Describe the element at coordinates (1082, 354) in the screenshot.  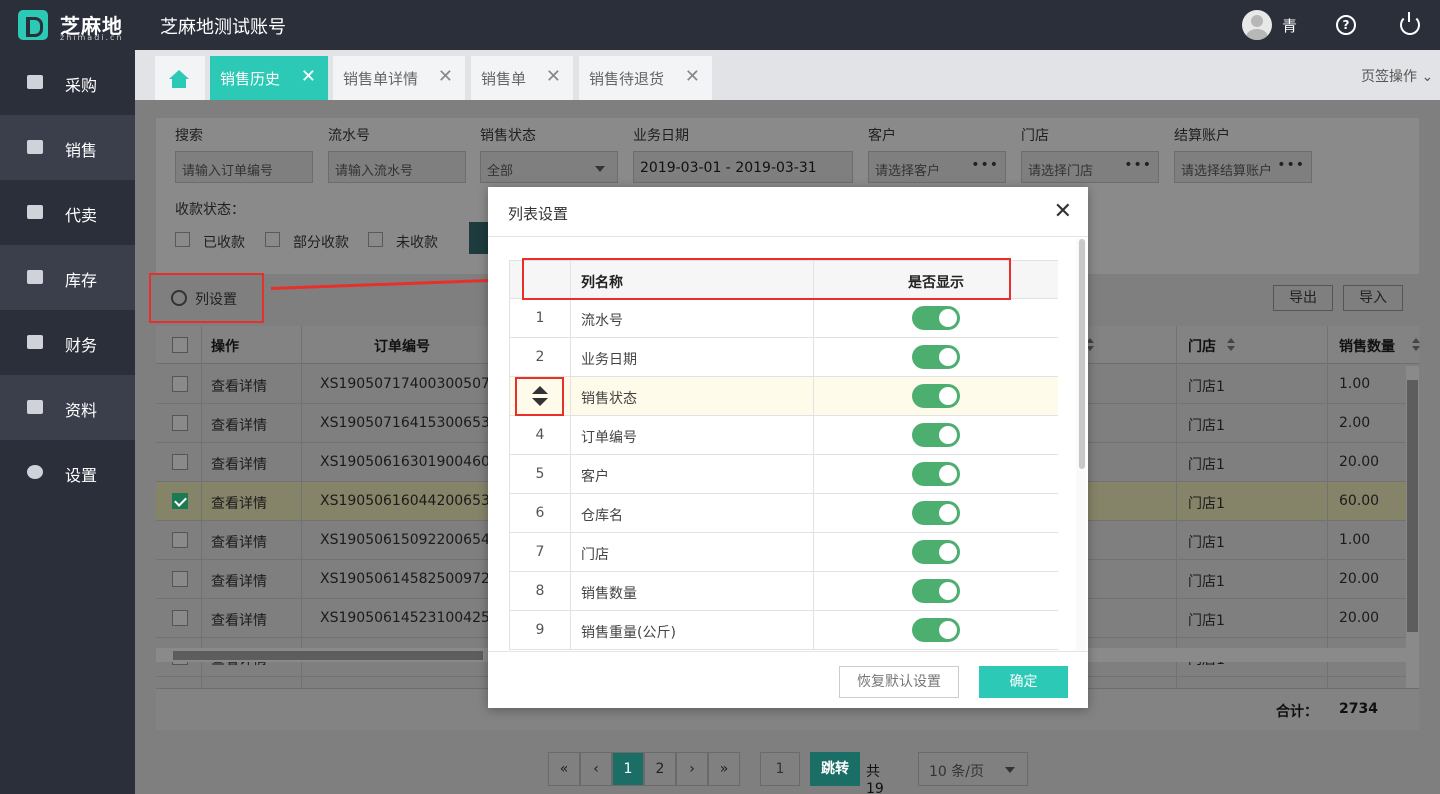
I see `modal-scroll-thumb` at that location.